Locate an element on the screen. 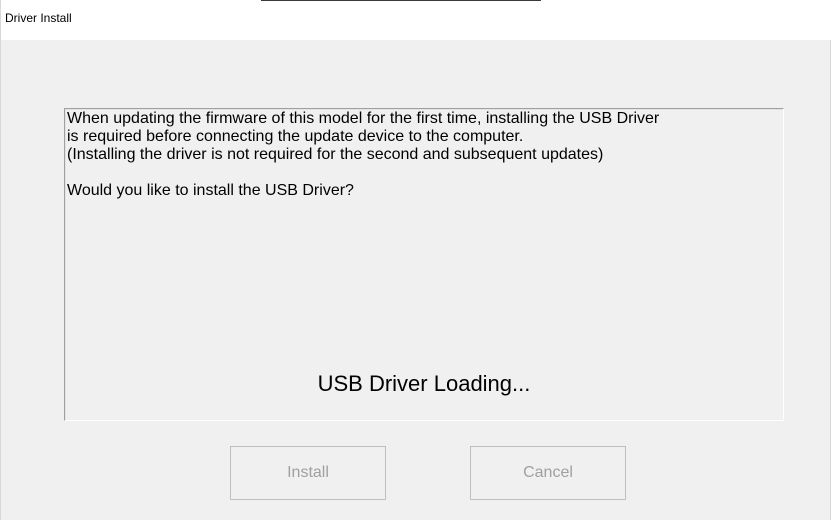  title-bar: Driver Install is located at coordinates (416, 20).